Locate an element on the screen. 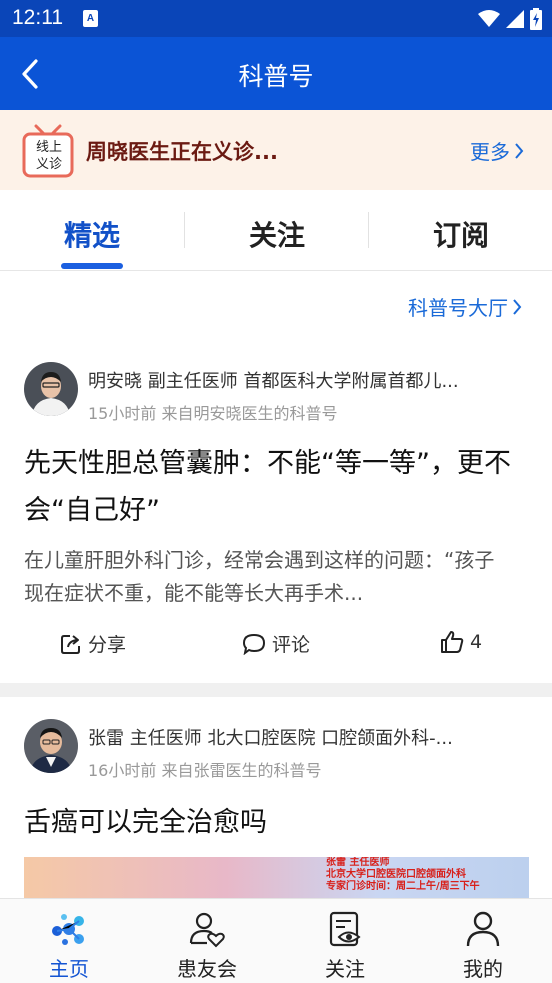 The image size is (552, 983). signal-icon is located at coordinates (515, 19).